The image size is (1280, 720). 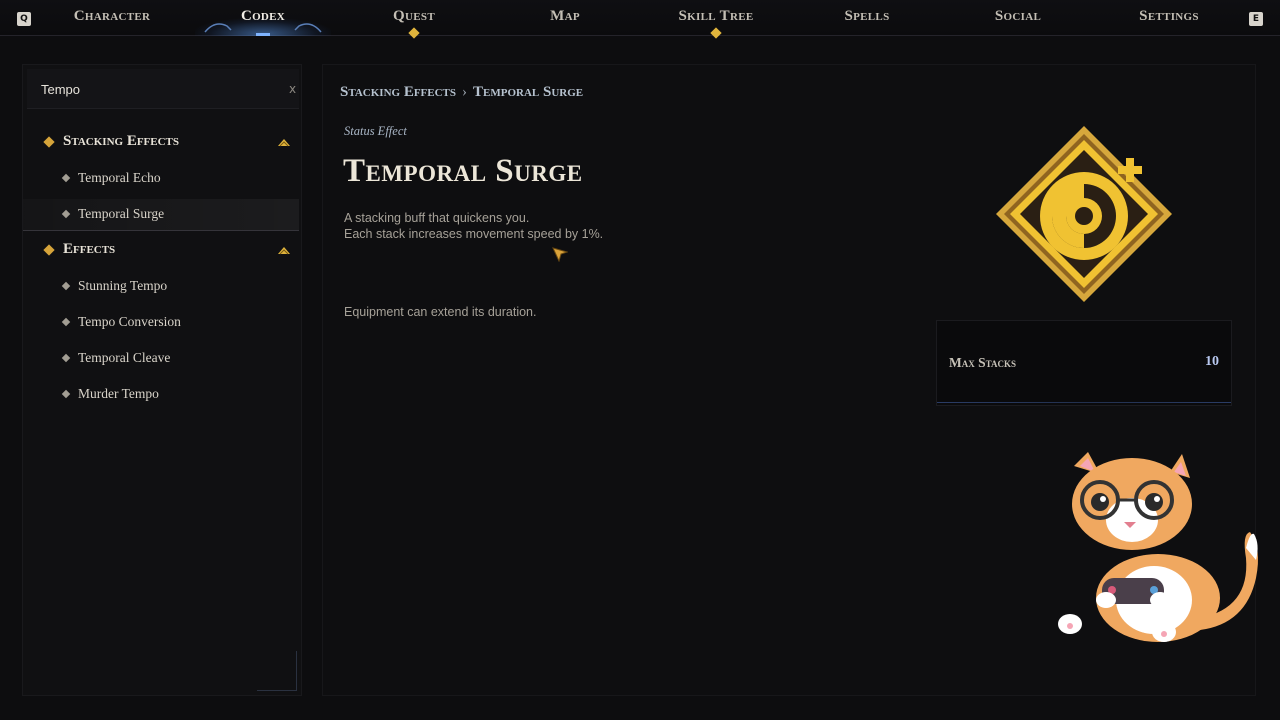 What do you see at coordinates (119, 177) in the screenshot?
I see `list-item-label: Temporal Echo` at bounding box center [119, 177].